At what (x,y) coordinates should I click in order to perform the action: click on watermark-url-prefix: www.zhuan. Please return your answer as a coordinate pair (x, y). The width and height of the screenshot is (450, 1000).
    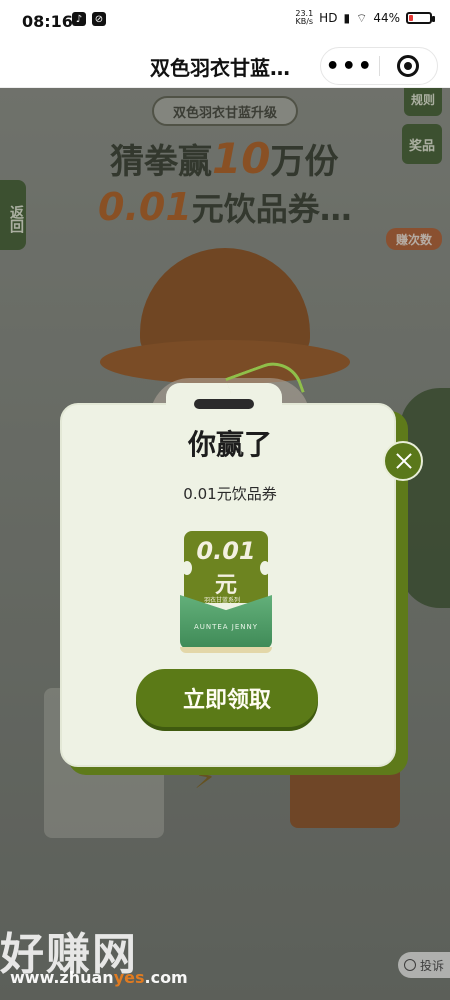
    Looking at the image, I should click on (62, 977).